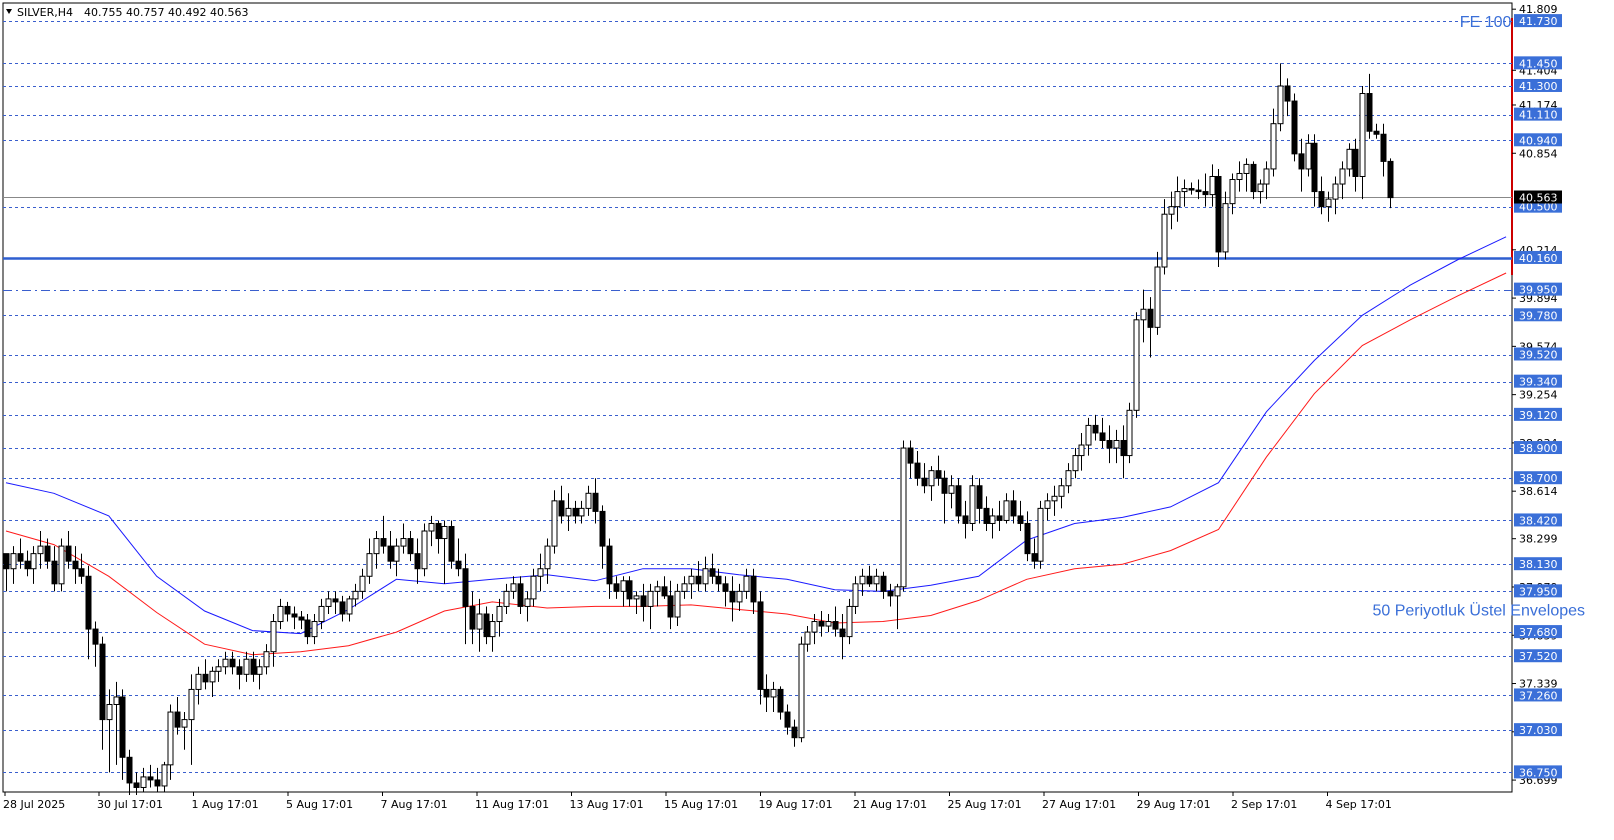 This screenshot has width=1614, height=840. I want to click on level-tag-text: 40.160, so click(1538, 258).